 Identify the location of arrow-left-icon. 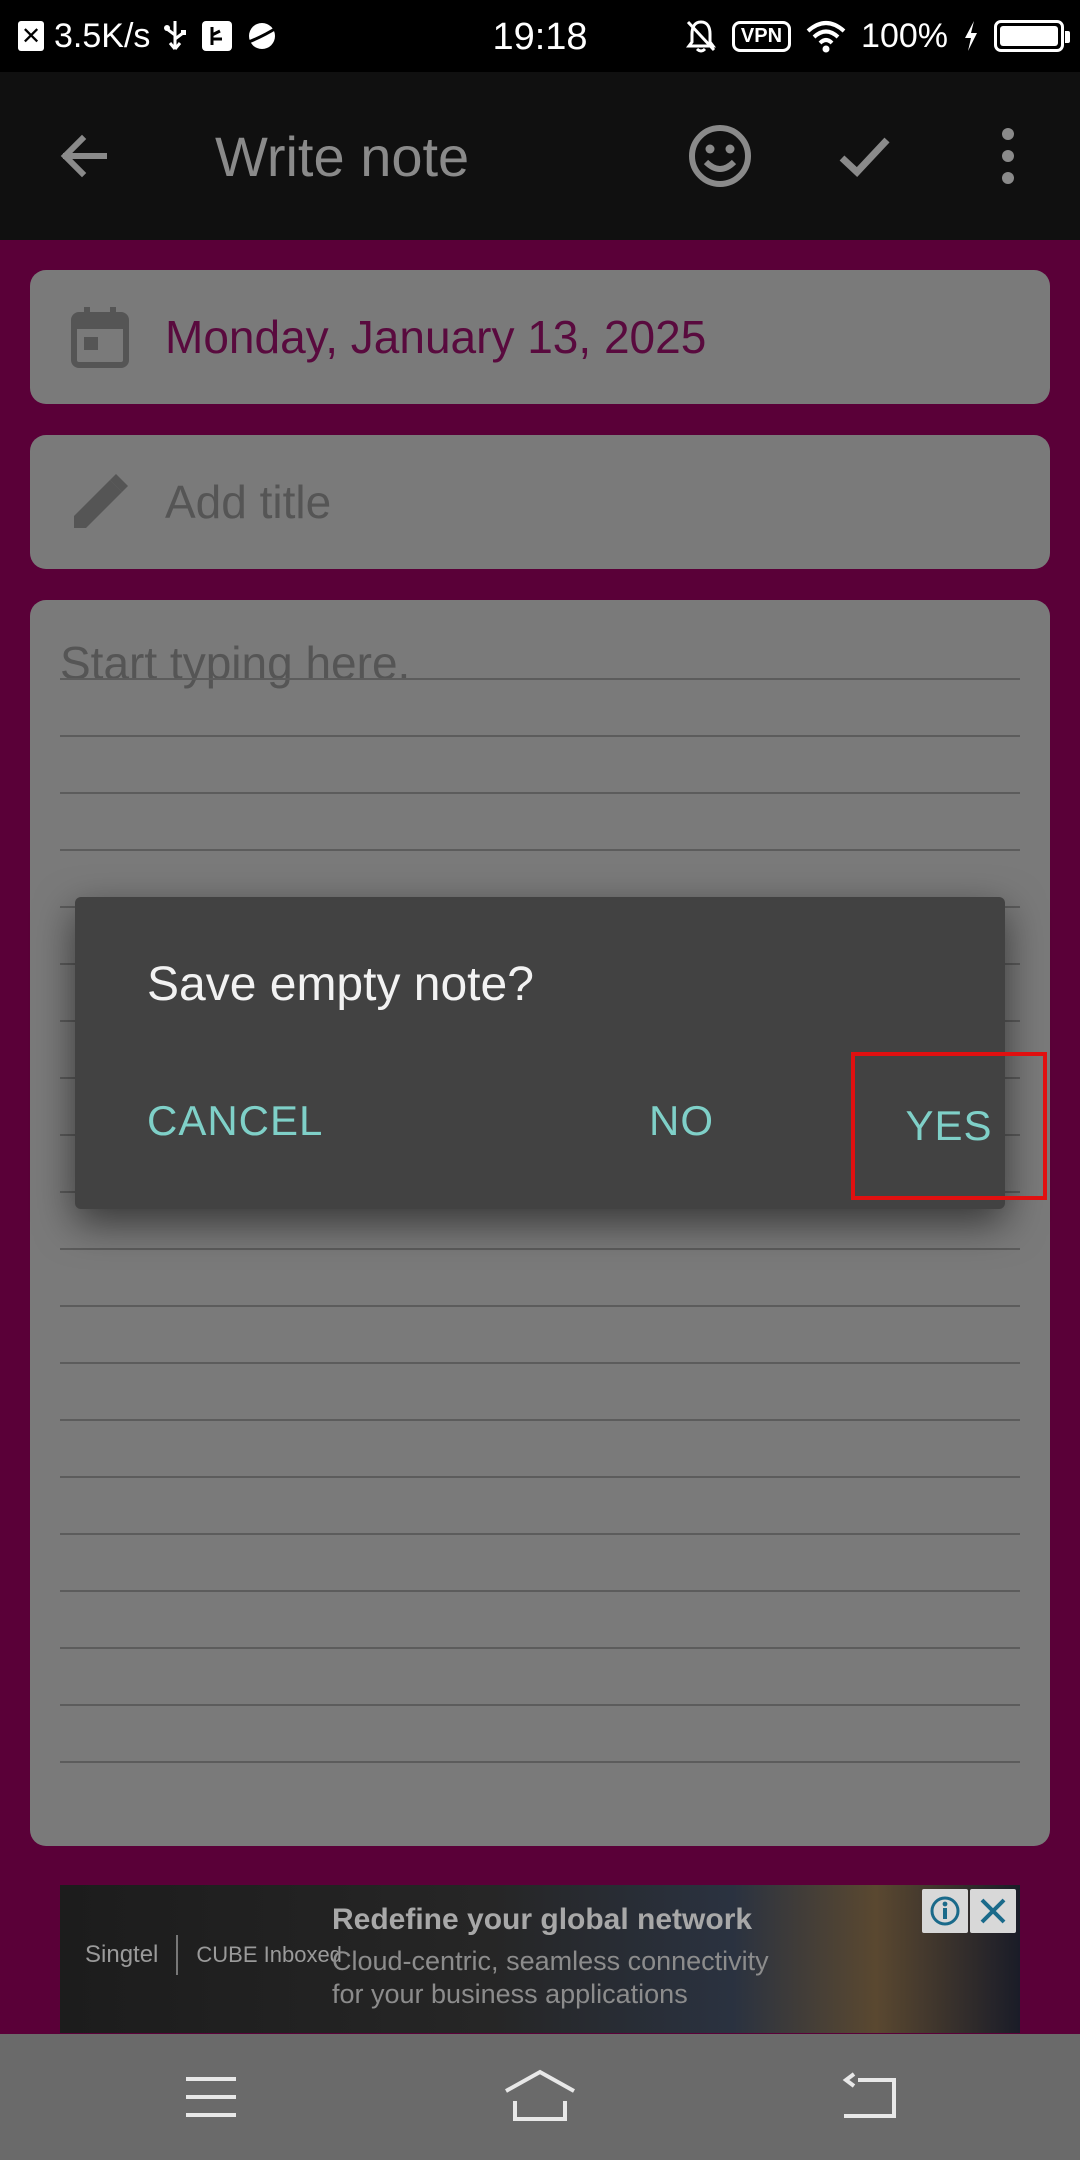
(83, 156).